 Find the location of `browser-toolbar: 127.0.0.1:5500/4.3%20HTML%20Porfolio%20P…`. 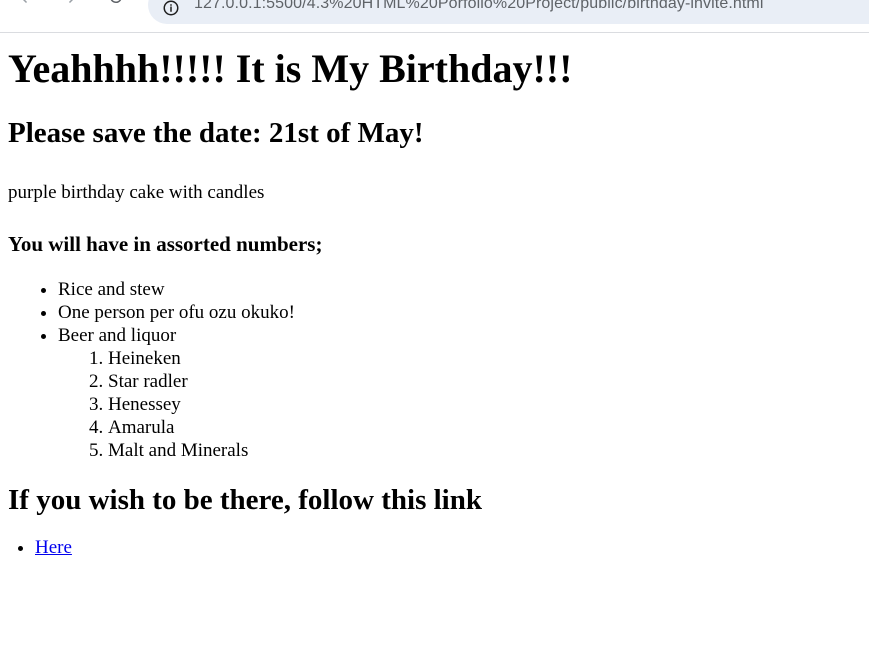

browser-toolbar: 127.0.0.1:5500/4.3%20HTML%20Porfolio%20P… is located at coordinates (434, 16).